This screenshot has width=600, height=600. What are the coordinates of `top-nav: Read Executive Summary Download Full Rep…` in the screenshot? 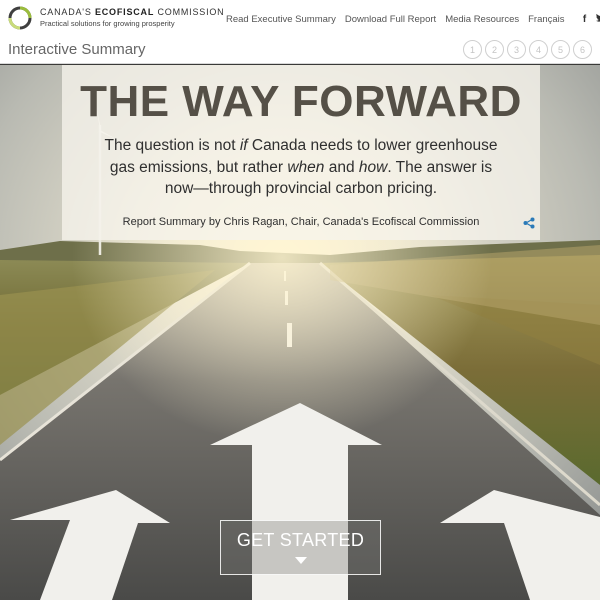 It's located at (413, 19).